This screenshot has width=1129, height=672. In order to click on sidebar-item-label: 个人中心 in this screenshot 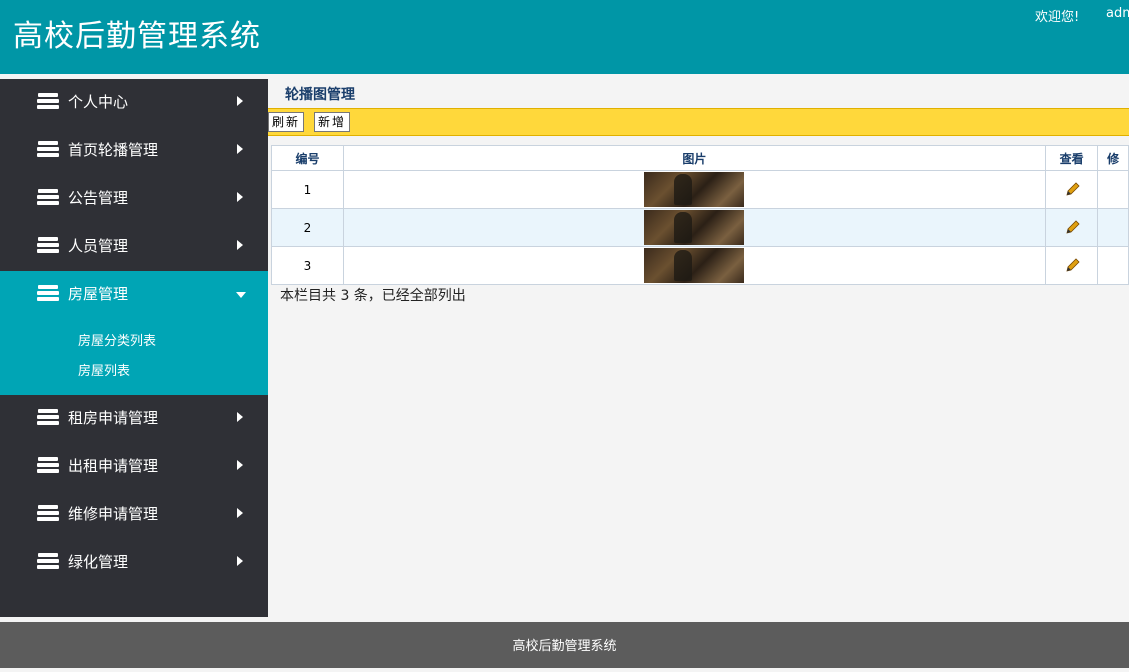, I will do `click(98, 102)`.